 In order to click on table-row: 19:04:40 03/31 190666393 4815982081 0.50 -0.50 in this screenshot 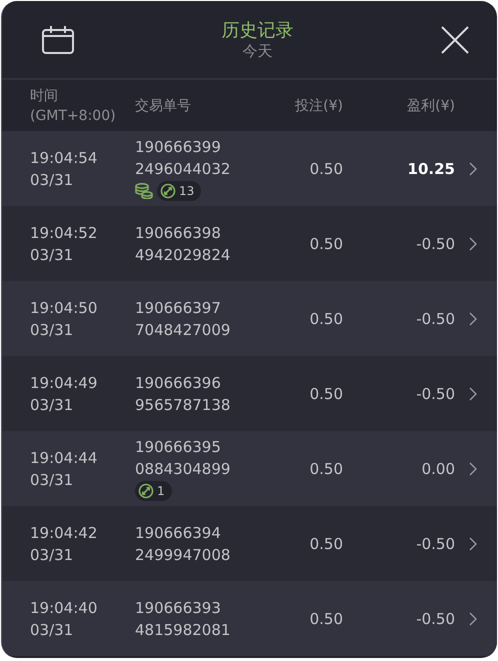, I will do `click(249, 618)`.